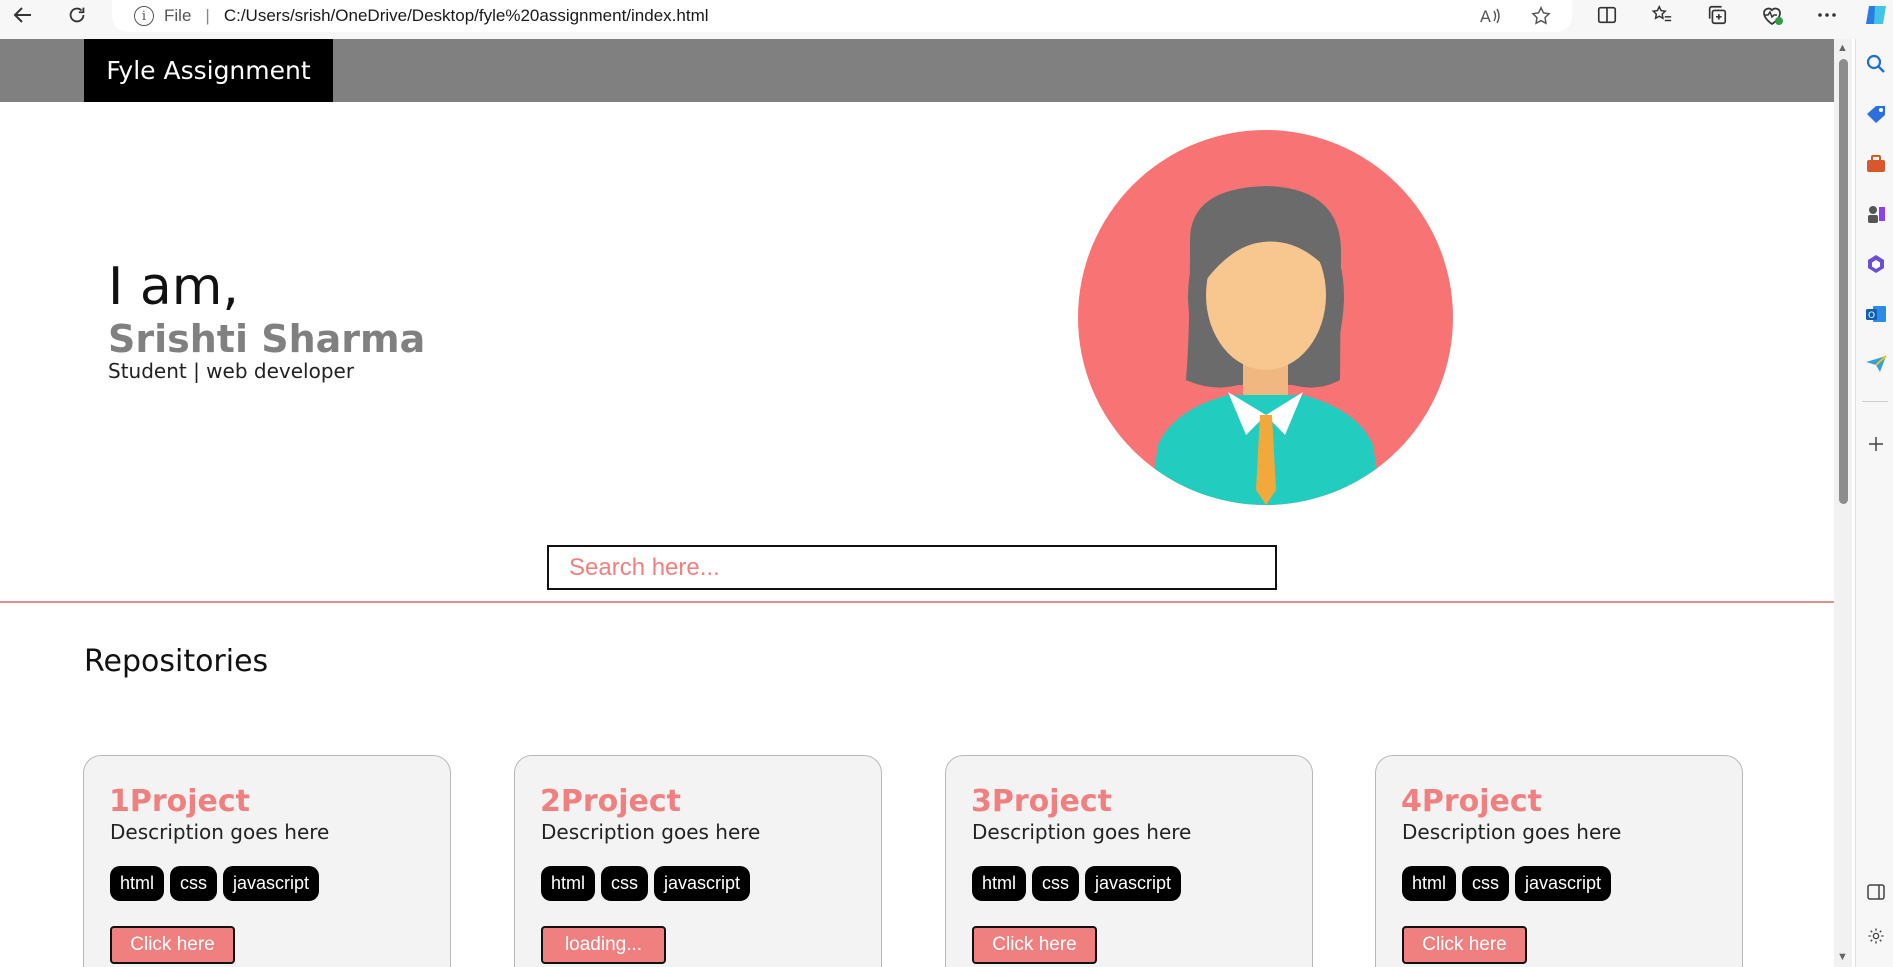 Image resolution: width=1893 pixels, height=967 pixels. I want to click on site-navbar: Fyle Assignment, so click(917, 70).